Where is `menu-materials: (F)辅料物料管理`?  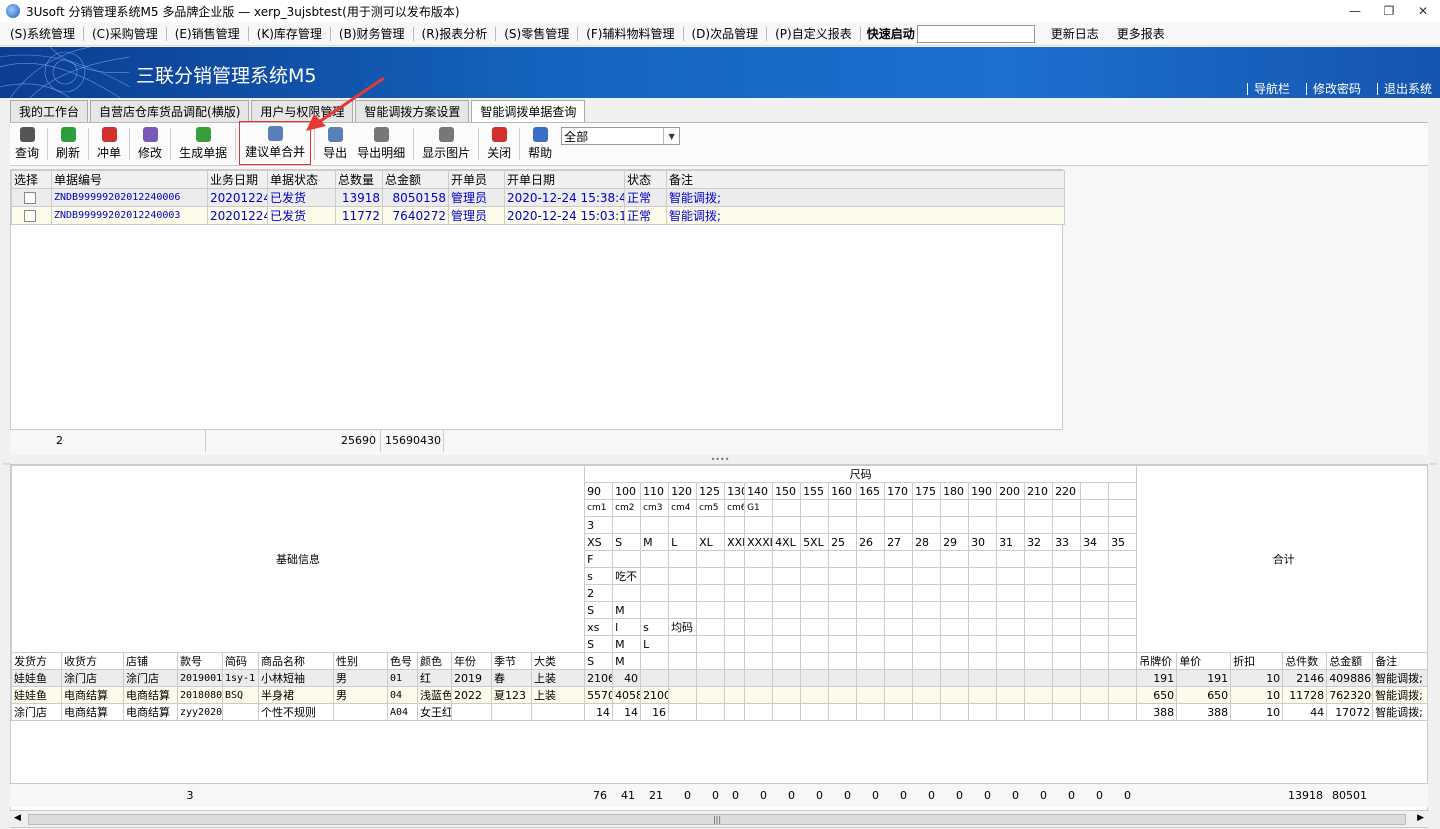
menu-materials: (F)辅料物料管理 is located at coordinates (630, 34).